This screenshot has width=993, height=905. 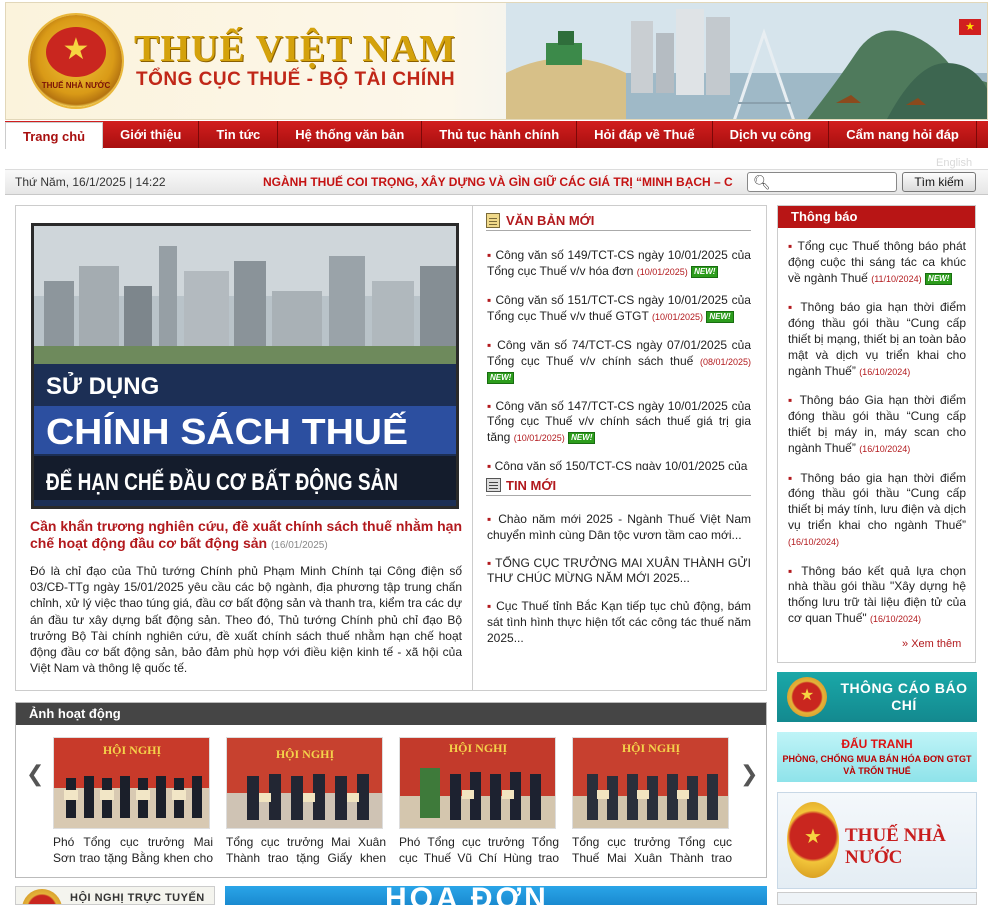 What do you see at coordinates (970, 27) in the screenshot?
I see `english-flag-icon` at bounding box center [970, 27].